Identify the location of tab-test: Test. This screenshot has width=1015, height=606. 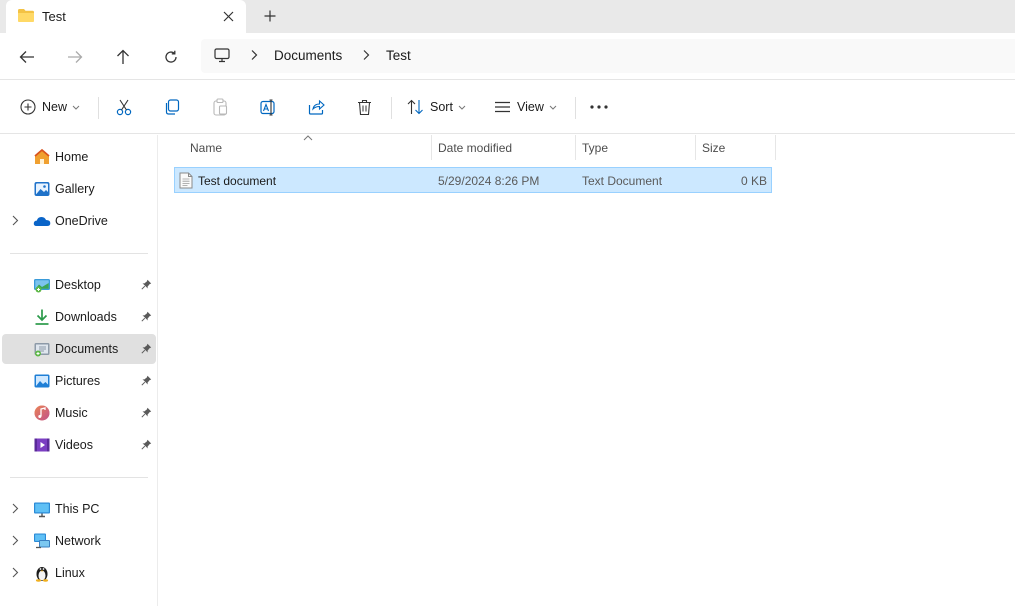
(126, 16).